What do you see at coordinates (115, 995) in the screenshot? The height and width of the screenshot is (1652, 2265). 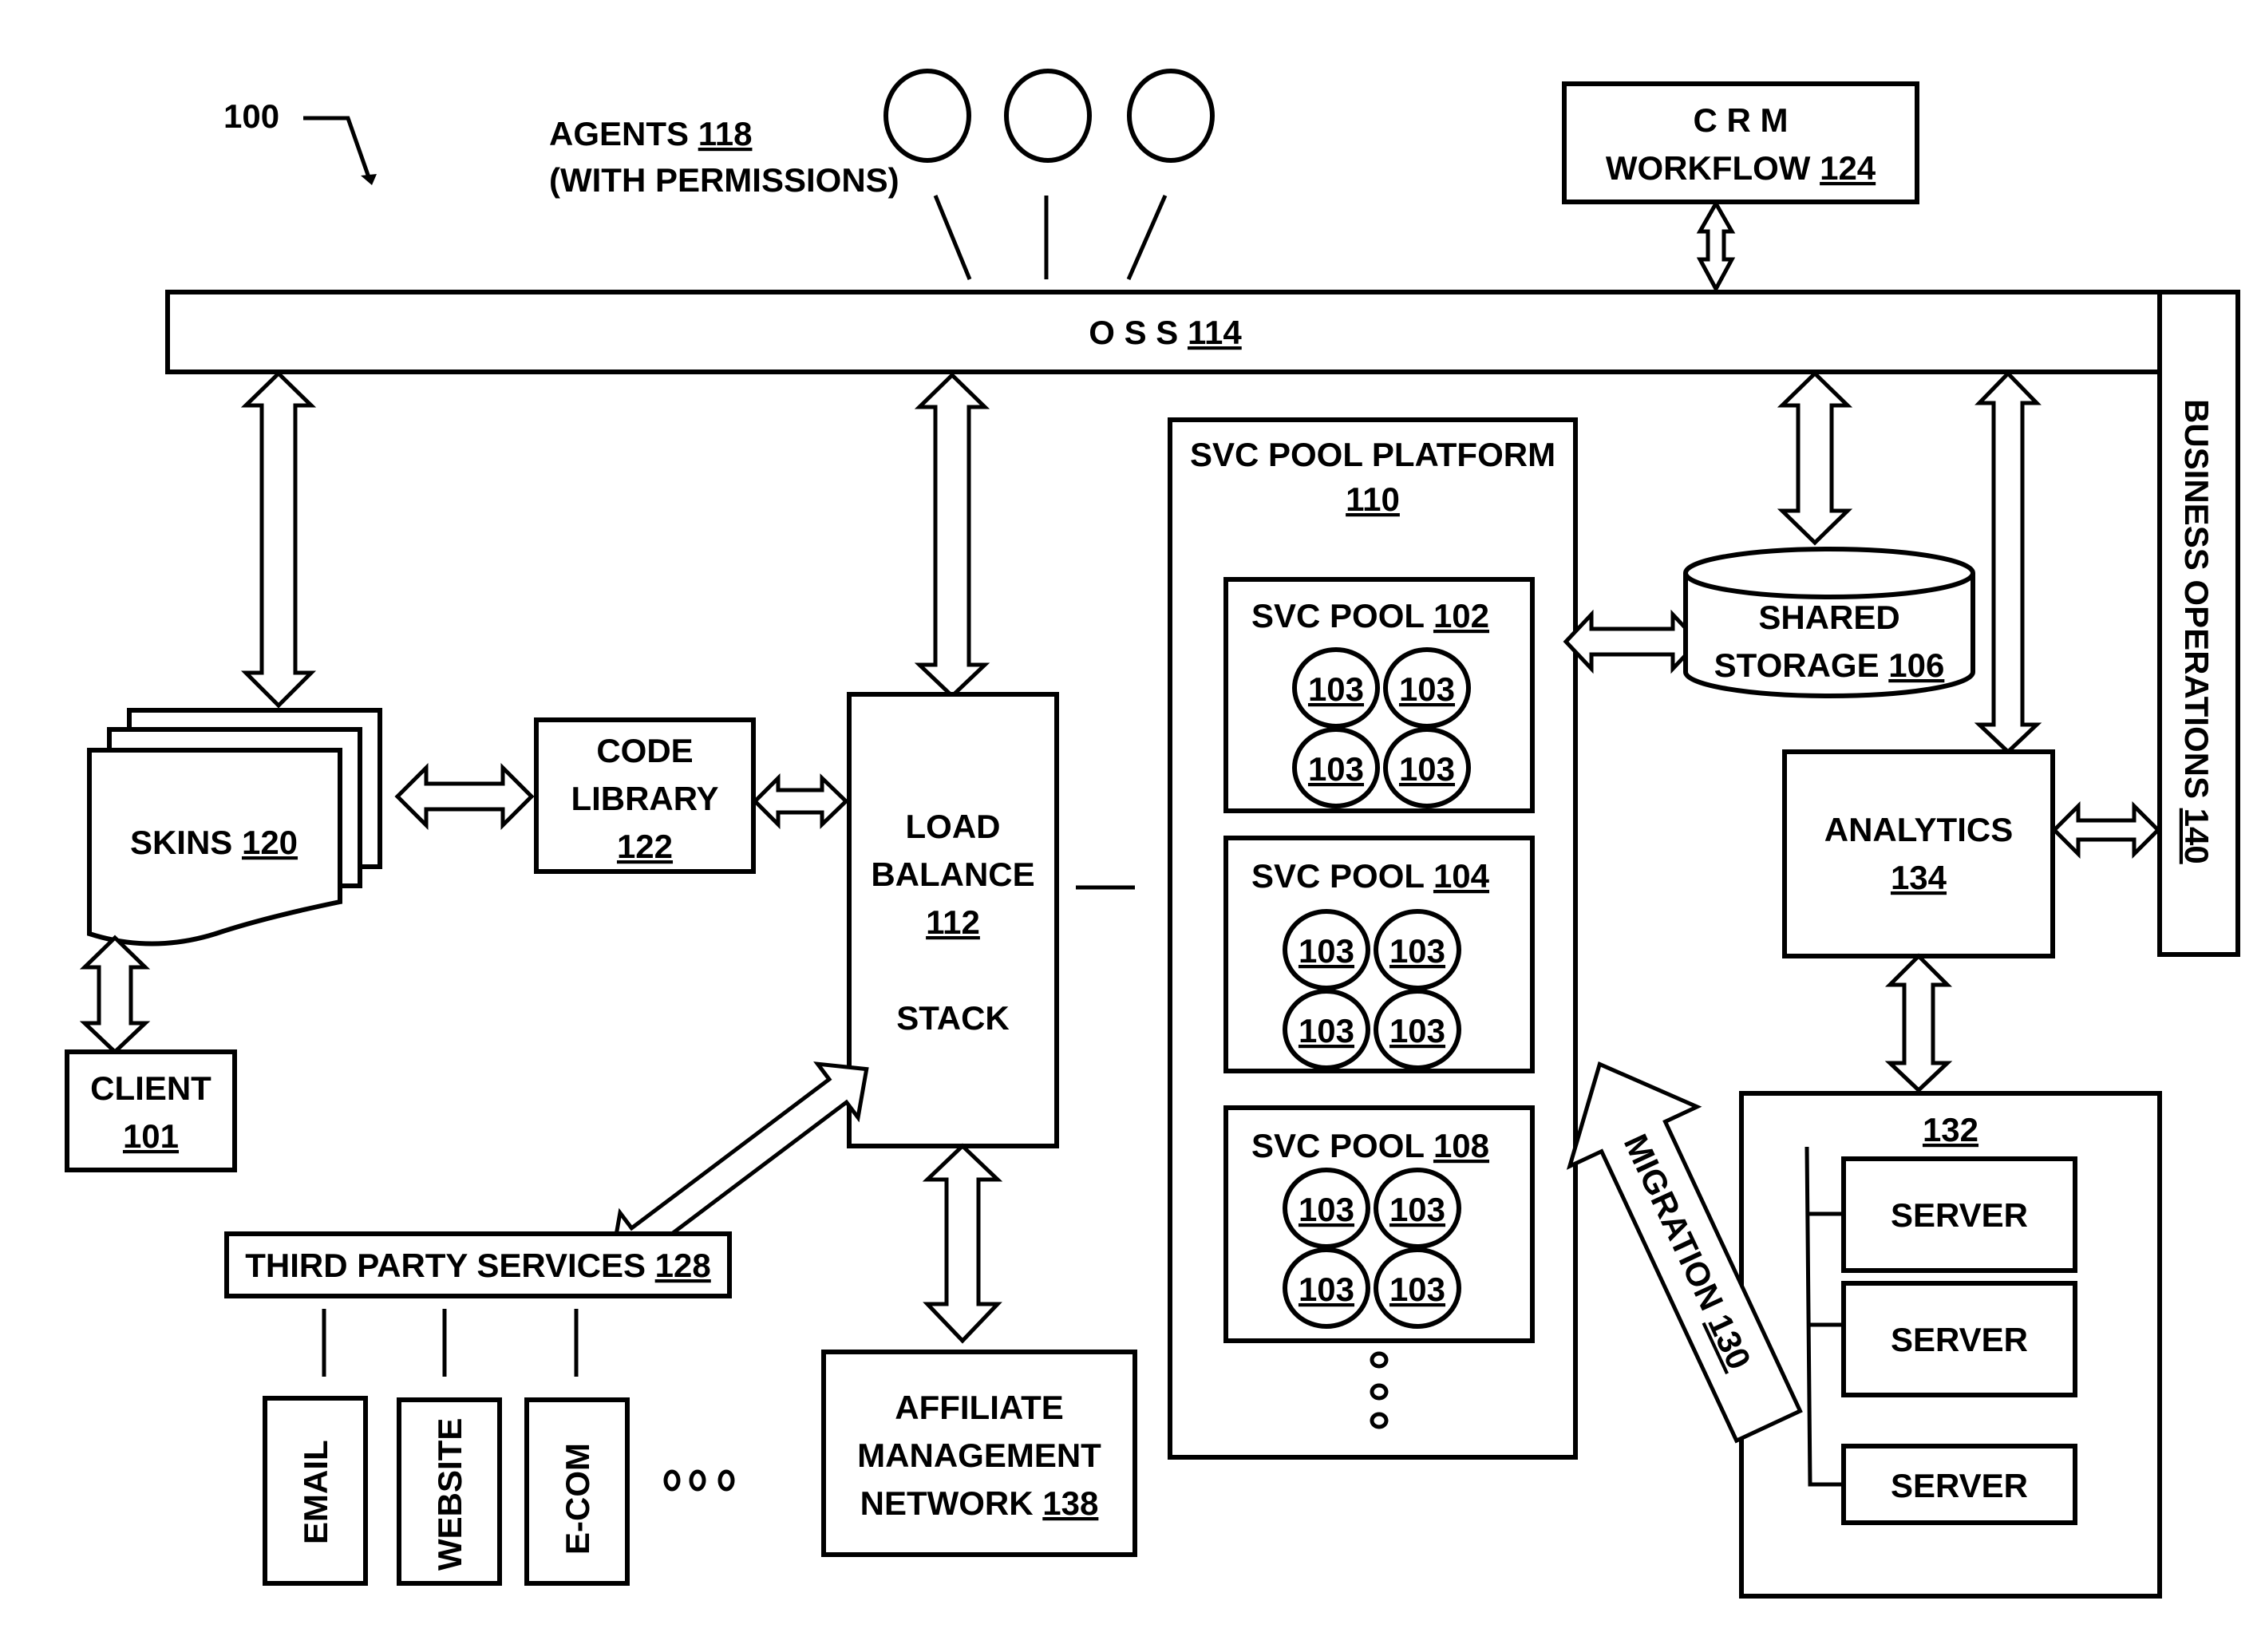 I see `skins-client-arrow` at bounding box center [115, 995].